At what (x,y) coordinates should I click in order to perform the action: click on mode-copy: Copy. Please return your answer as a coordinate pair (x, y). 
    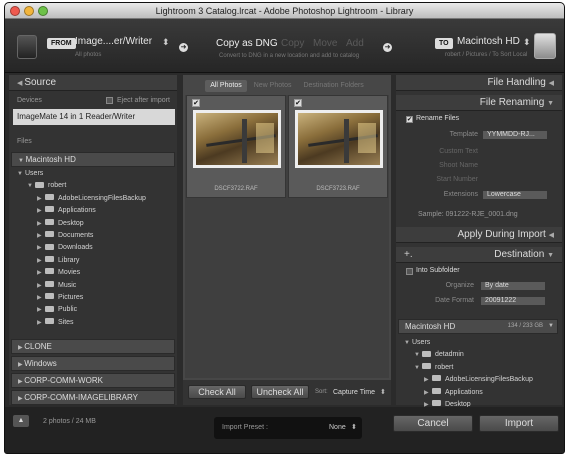
    Looking at the image, I should click on (292, 43).